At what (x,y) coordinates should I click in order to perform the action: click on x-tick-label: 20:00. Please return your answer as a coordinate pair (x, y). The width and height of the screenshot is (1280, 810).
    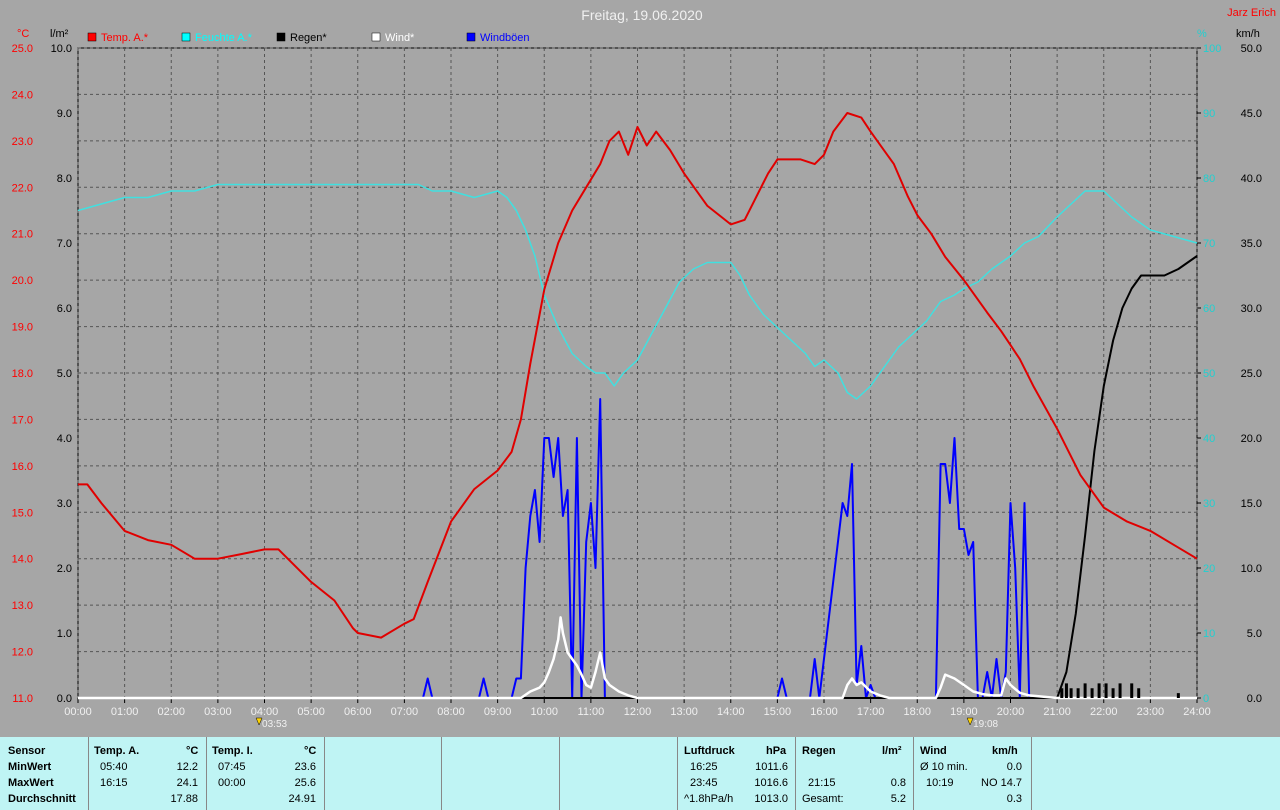
    Looking at the image, I should click on (1011, 712).